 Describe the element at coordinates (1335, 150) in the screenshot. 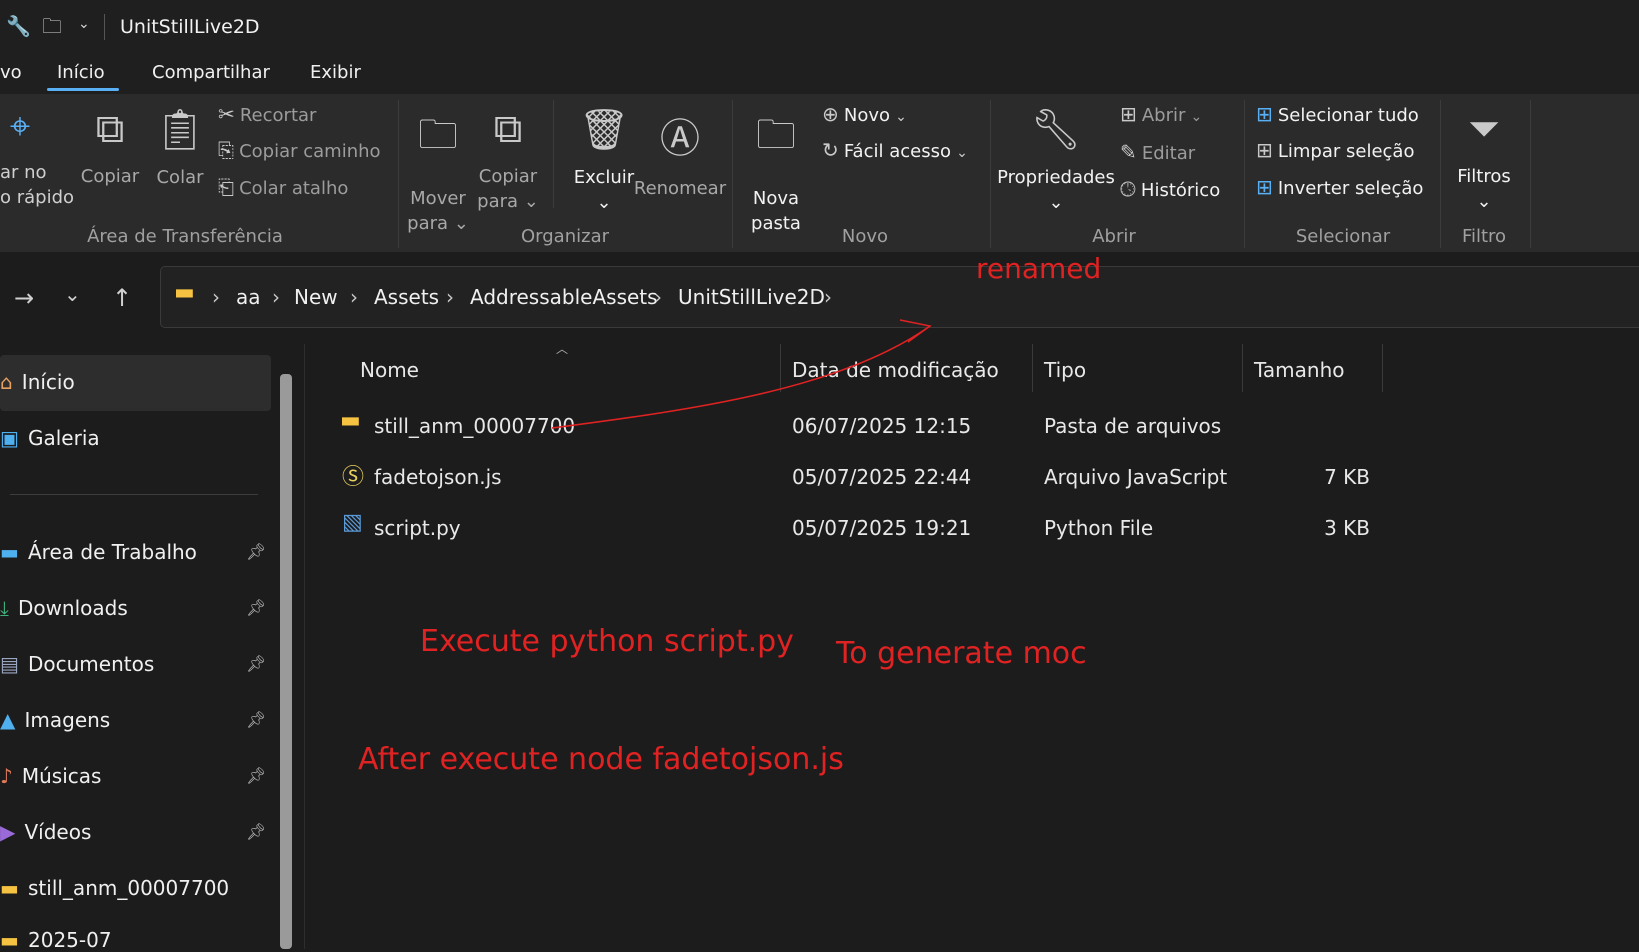

I see `clear-selection-button: ⊞ Limpar seleção` at that location.